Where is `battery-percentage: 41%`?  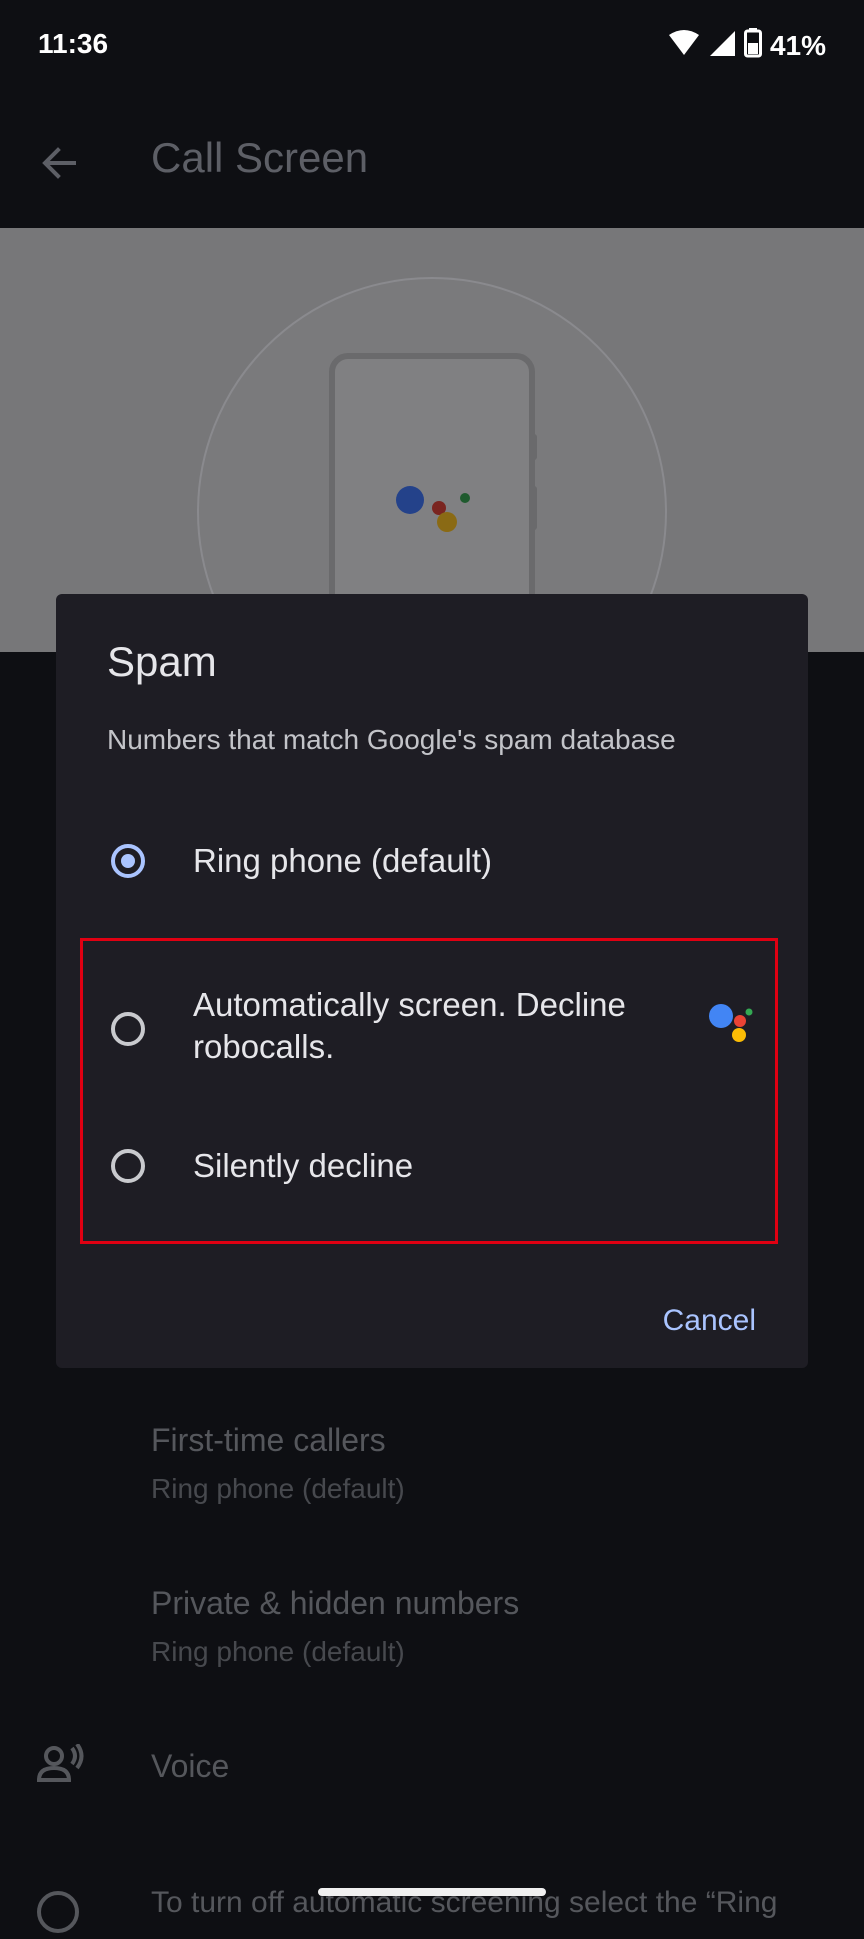 battery-percentage: 41% is located at coordinates (797, 45).